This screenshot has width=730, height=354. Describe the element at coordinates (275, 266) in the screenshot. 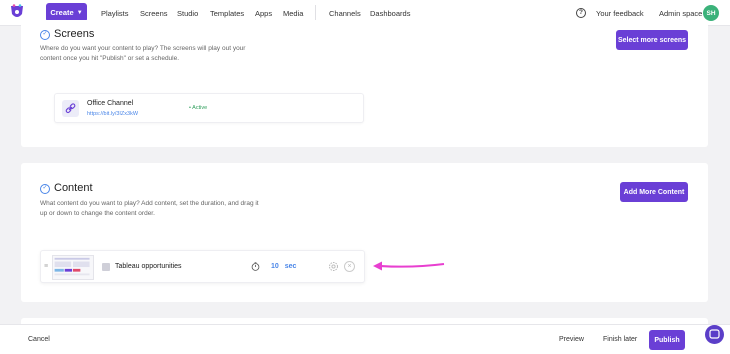

I see `duration-value: 10` at that location.